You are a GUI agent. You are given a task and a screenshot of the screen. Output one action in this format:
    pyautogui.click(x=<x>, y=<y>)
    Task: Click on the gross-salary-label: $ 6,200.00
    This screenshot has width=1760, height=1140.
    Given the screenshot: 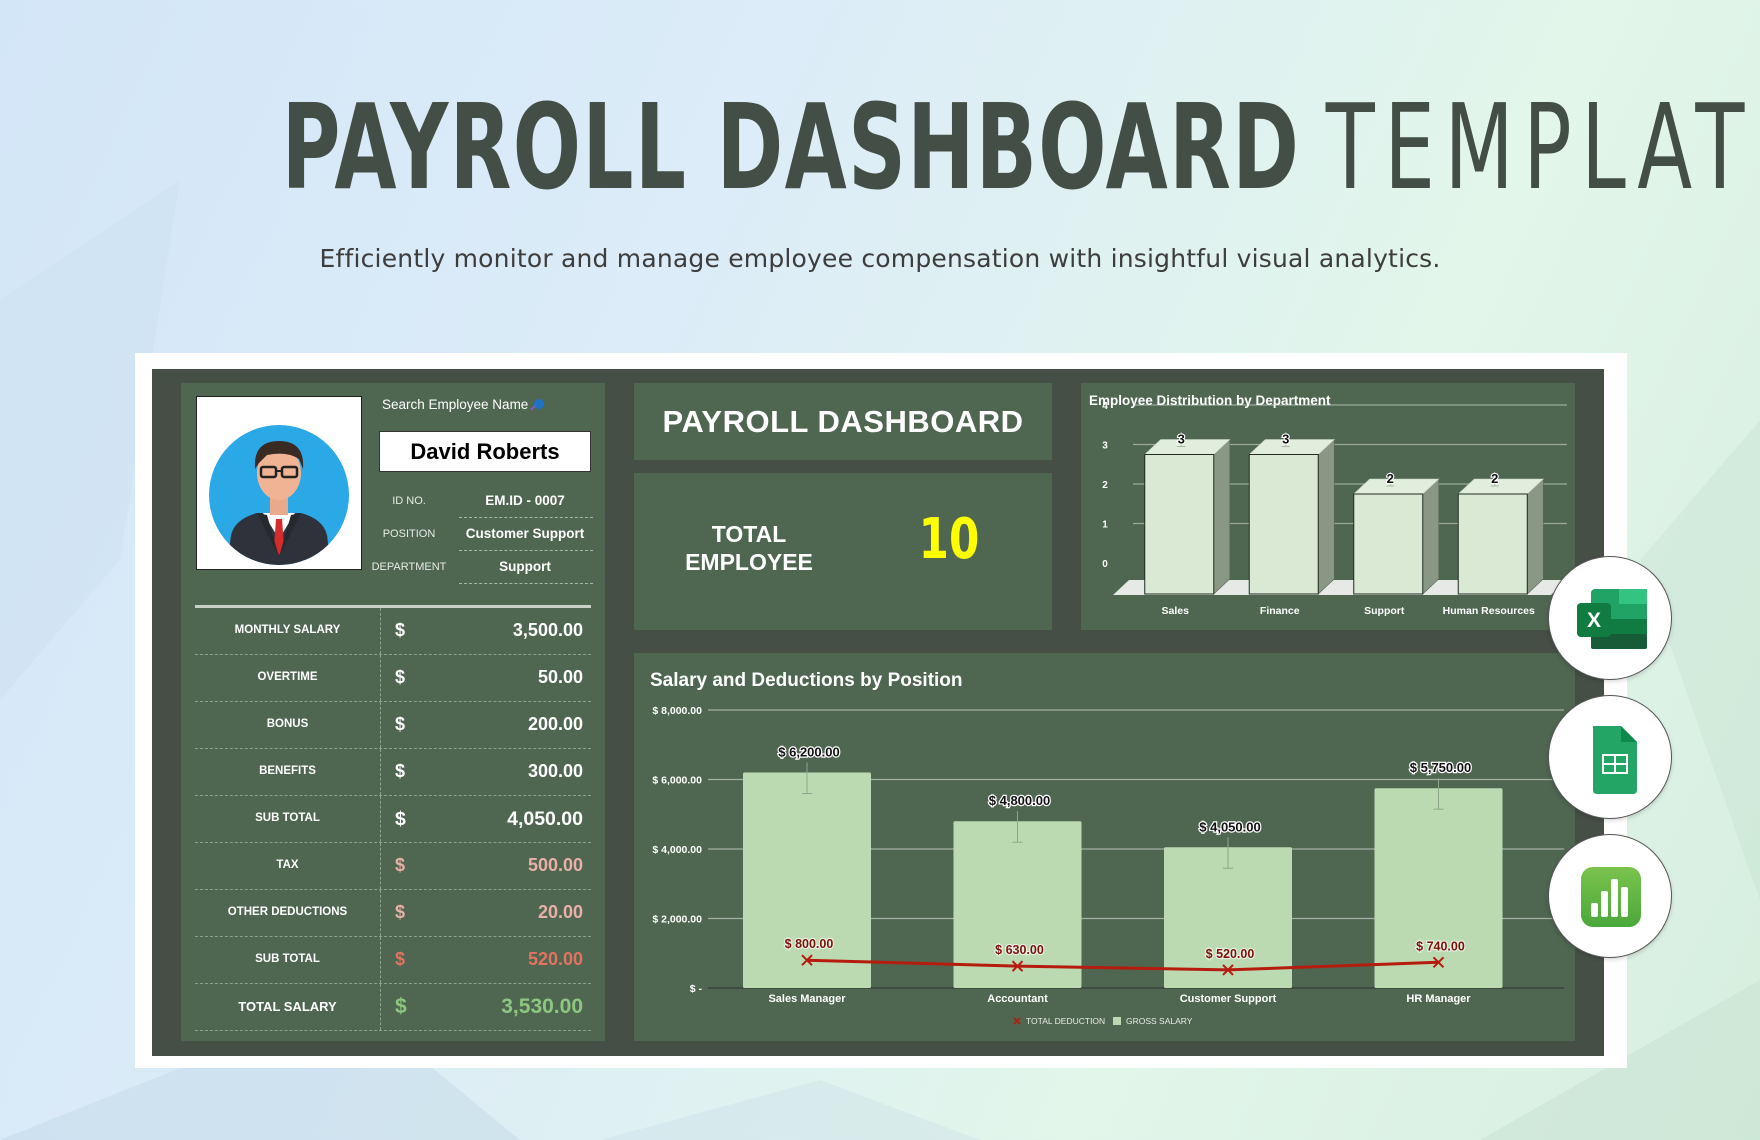 What is the action you would take?
    pyautogui.click(x=808, y=752)
    